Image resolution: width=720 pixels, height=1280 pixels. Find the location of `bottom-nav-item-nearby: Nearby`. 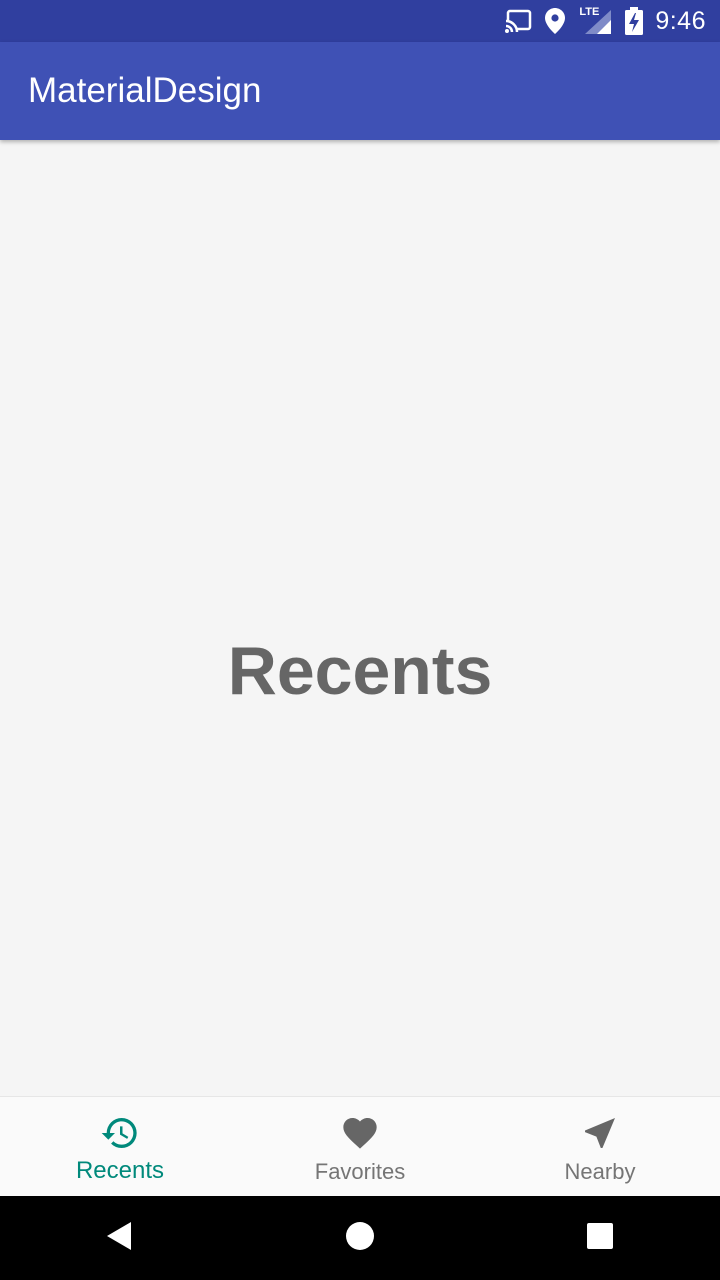

bottom-nav-item-nearby: Nearby is located at coordinates (600, 1146).